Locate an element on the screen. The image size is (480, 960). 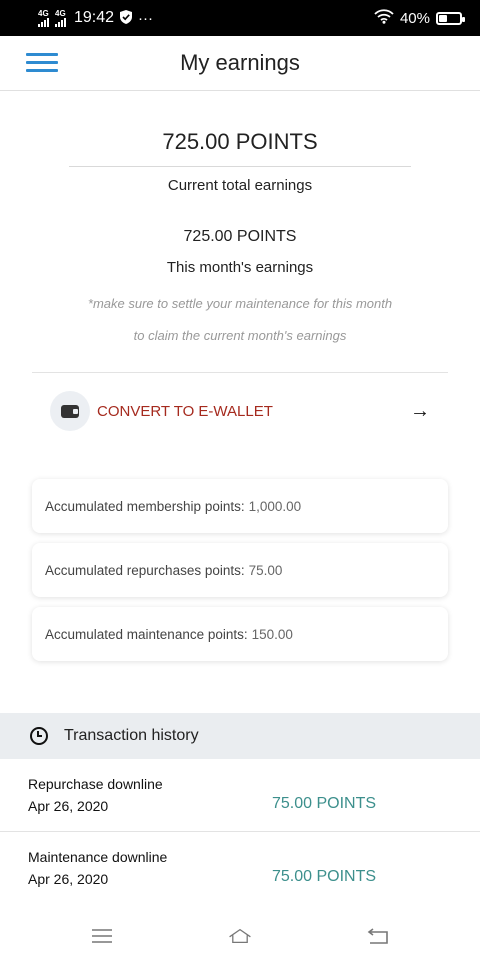
points-value: 150.00 is located at coordinates (272, 634).